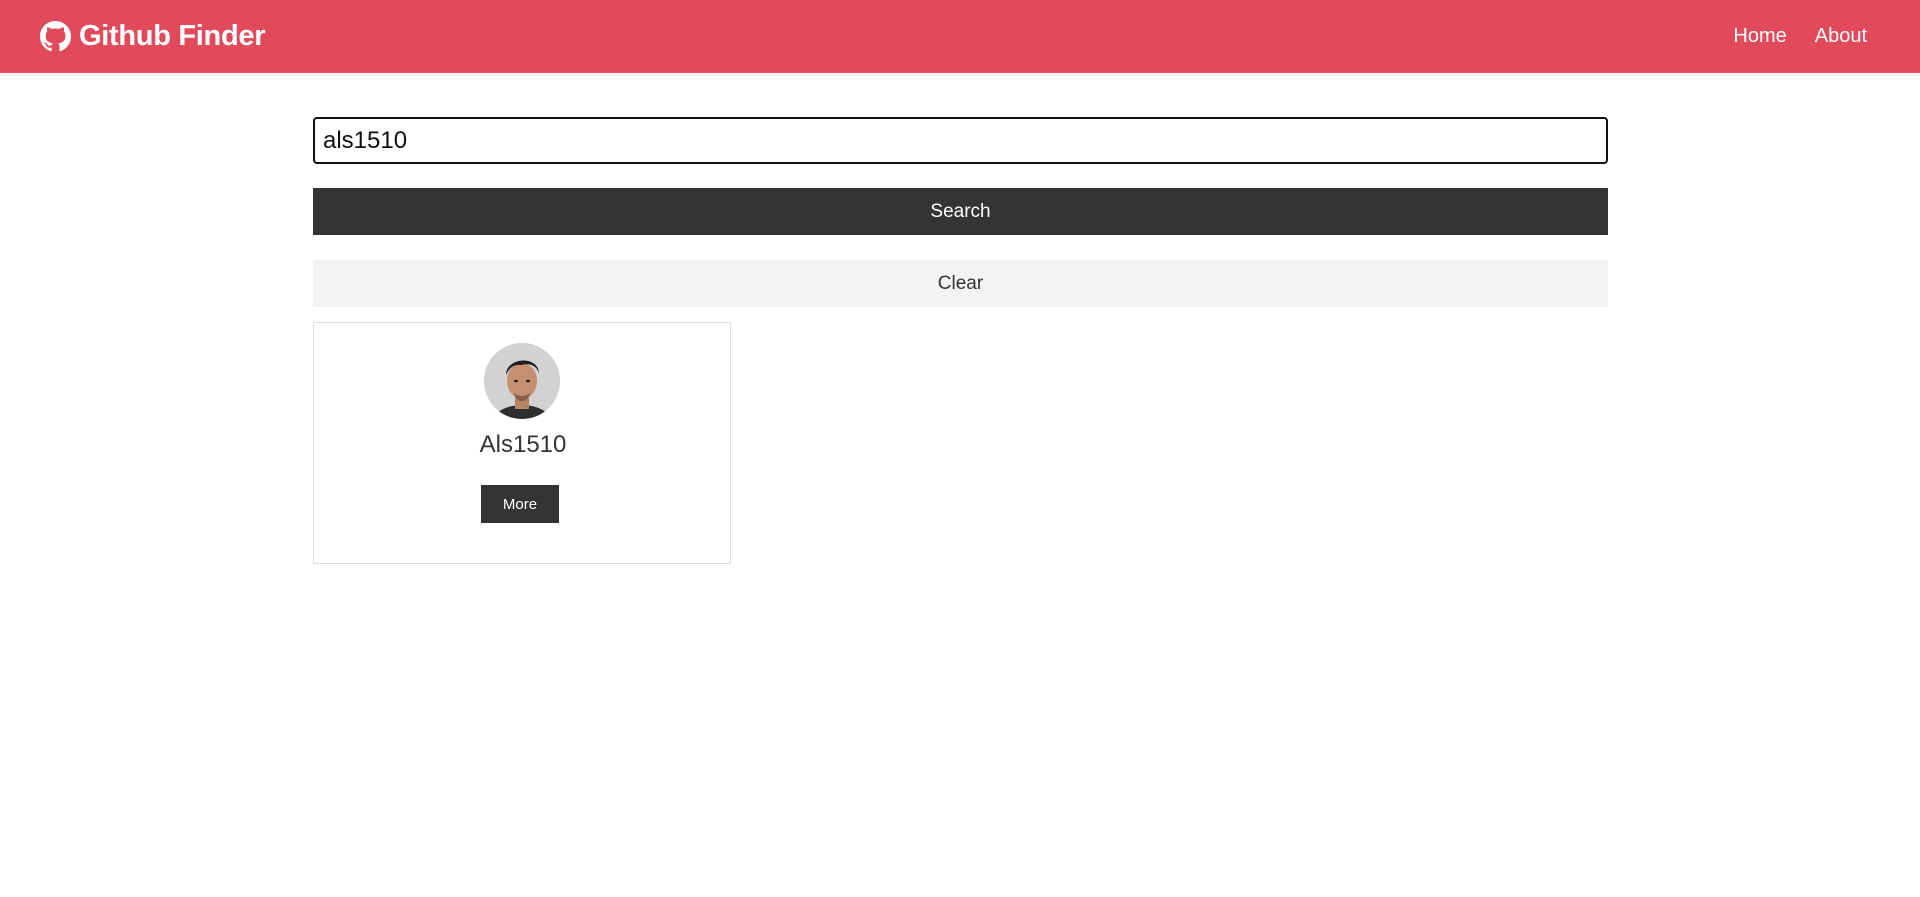 The width and height of the screenshot is (1920, 897). What do you see at coordinates (1841, 36) in the screenshot?
I see `nav-link-about: About` at bounding box center [1841, 36].